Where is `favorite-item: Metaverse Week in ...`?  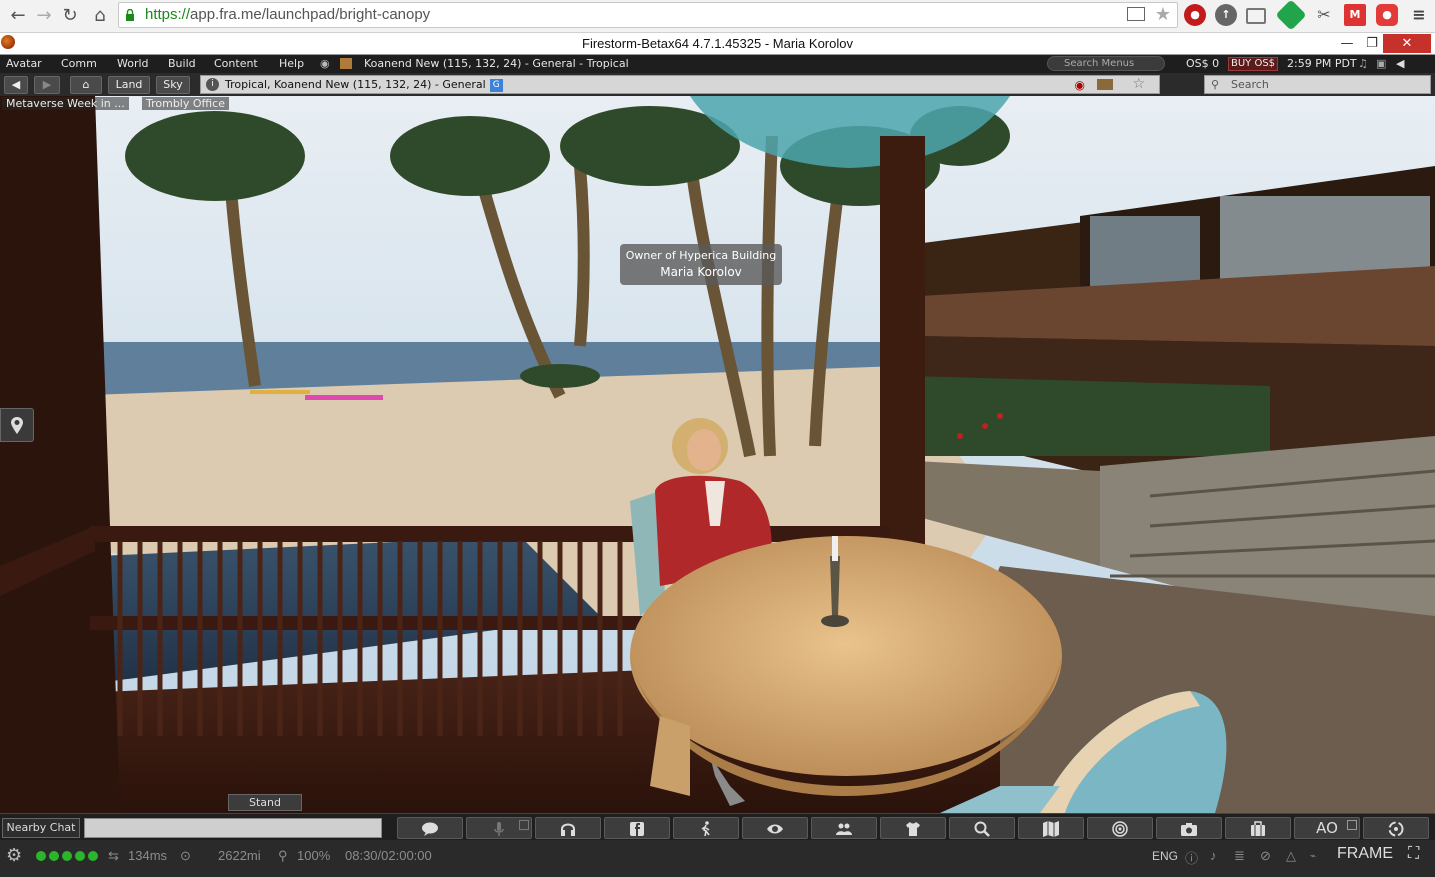 favorite-item: Metaverse Week in ... is located at coordinates (65, 103).